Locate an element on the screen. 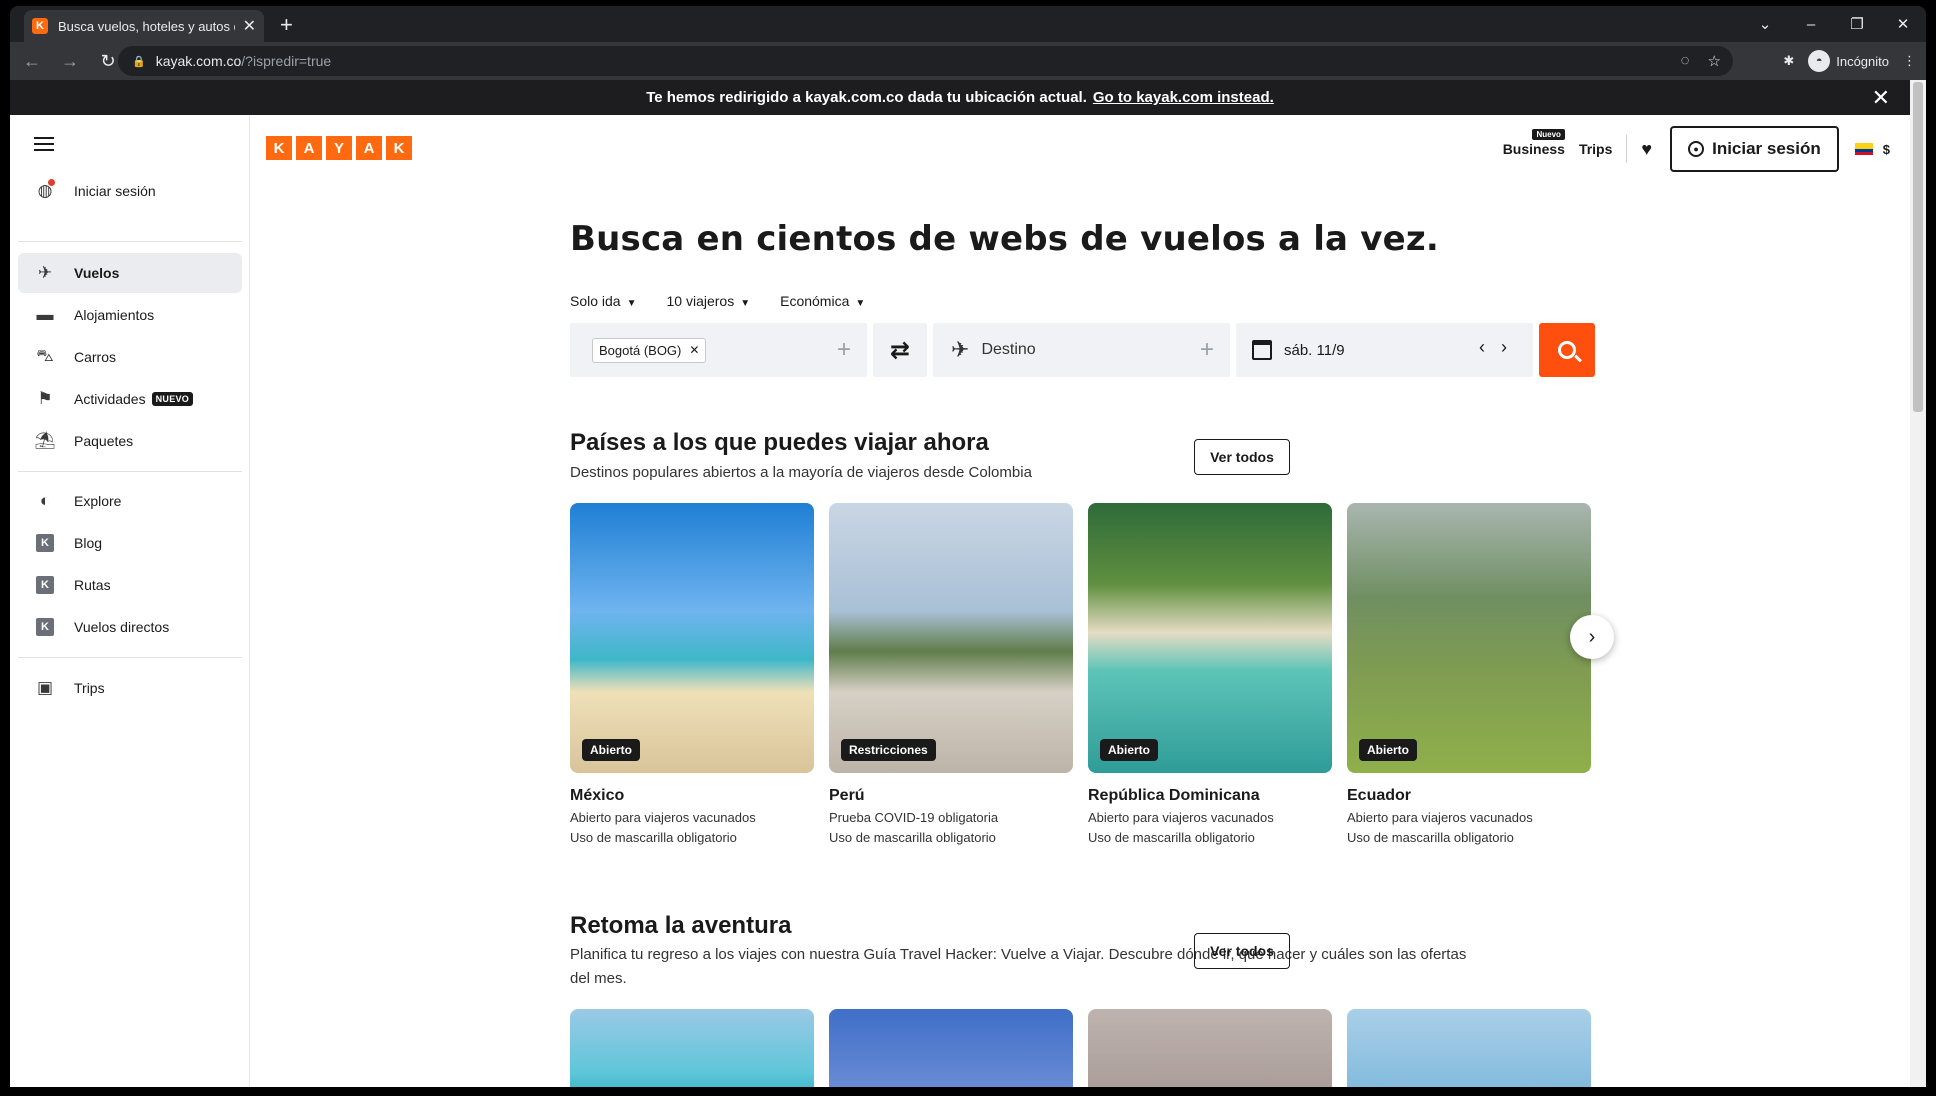  car-icon: ⛍ is located at coordinates (45, 355).